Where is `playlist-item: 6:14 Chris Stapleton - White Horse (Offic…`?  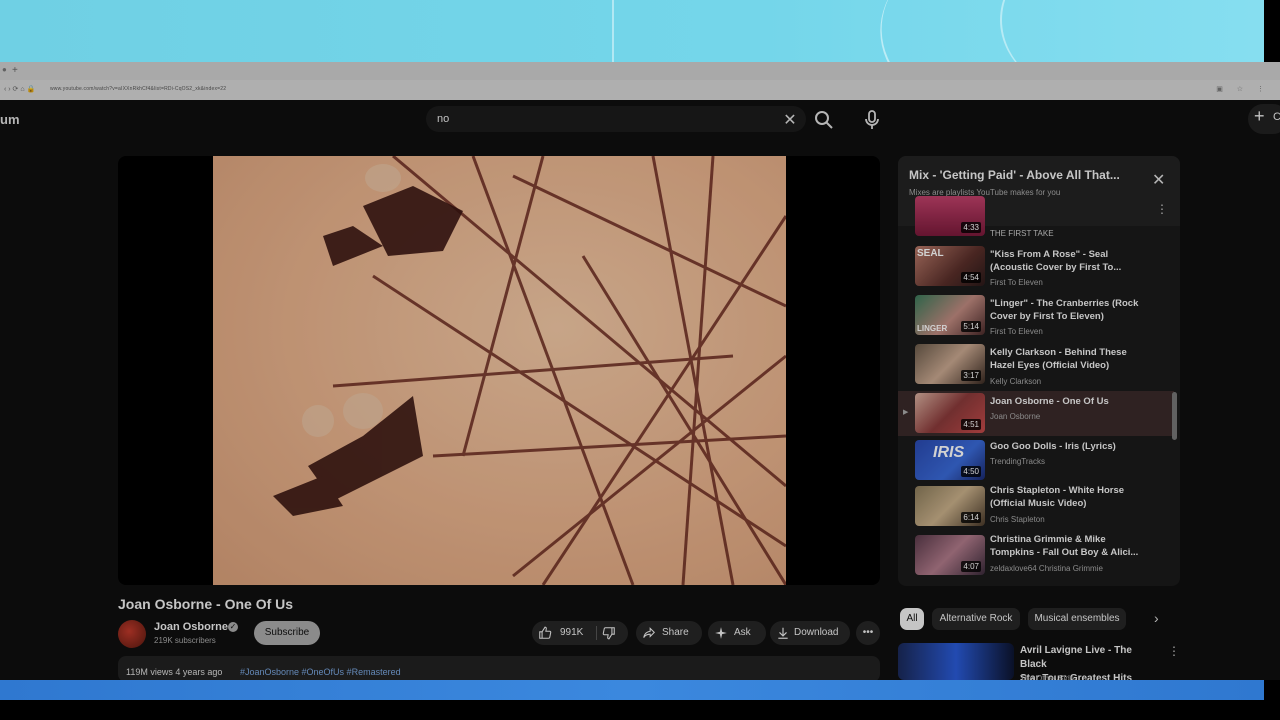 playlist-item: 6:14 Chris Stapleton - White Horse (Offic… is located at coordinates (1036, 508).